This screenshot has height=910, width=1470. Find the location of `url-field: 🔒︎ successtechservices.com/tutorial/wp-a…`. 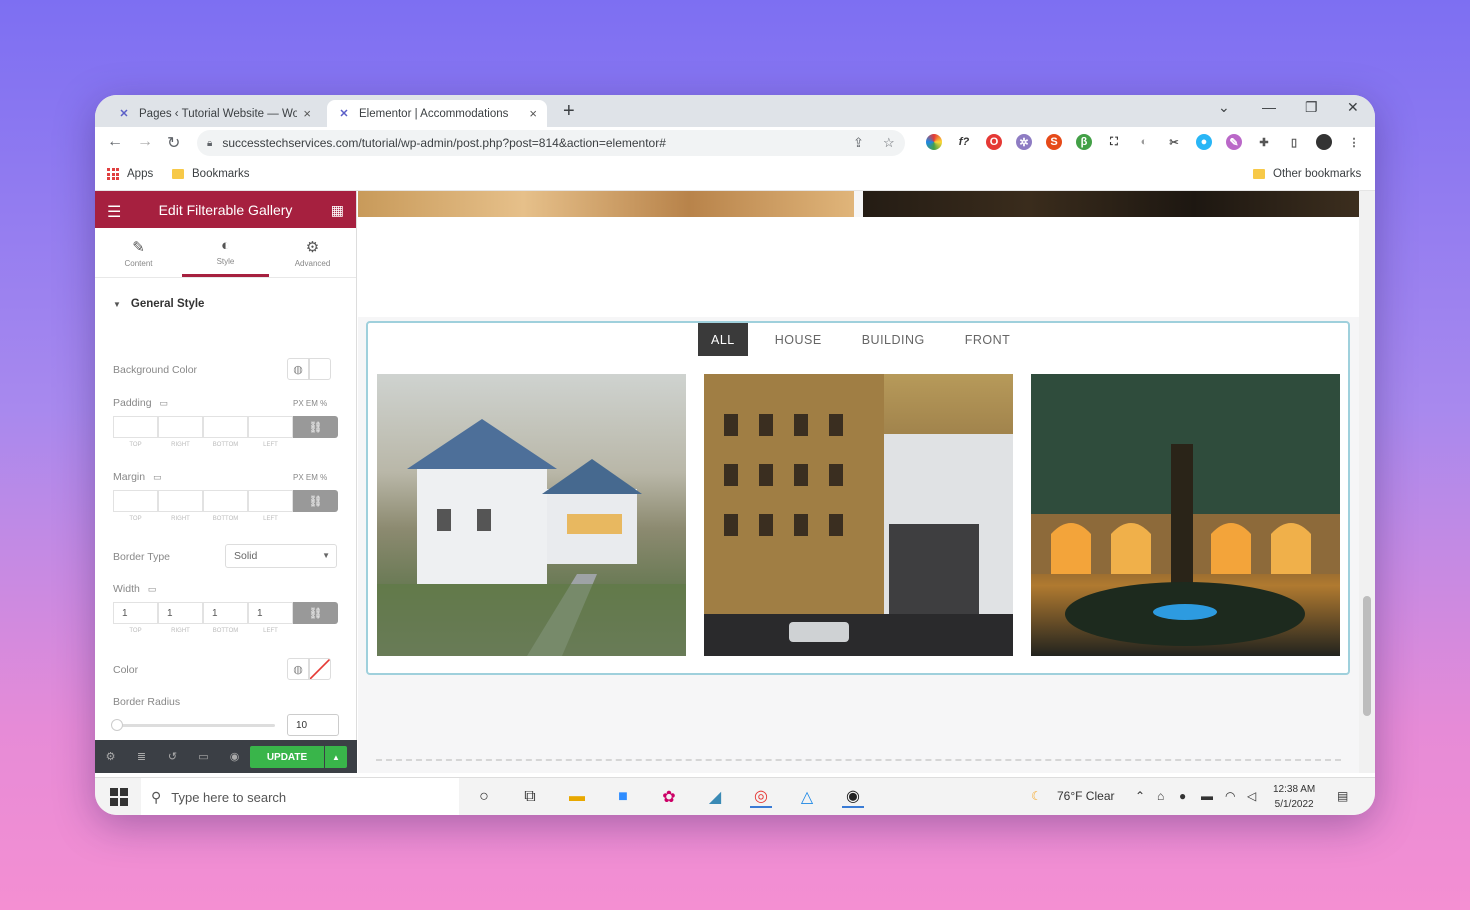

url-field: 🔒︎ successtechservices.com/tutorial/wp-a… is located at coordinates (551, 143).